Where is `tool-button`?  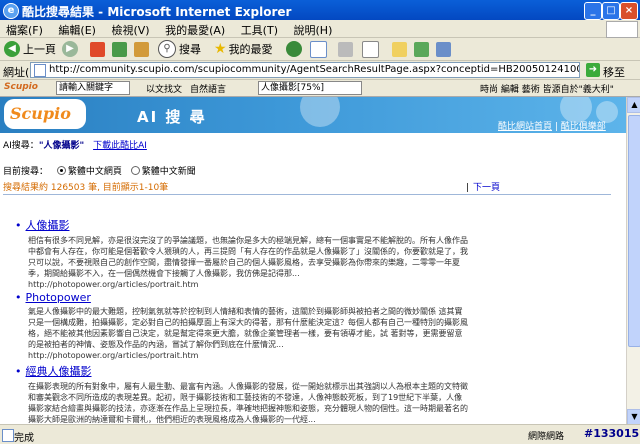 tool-button is located at coordinates (445, 49).